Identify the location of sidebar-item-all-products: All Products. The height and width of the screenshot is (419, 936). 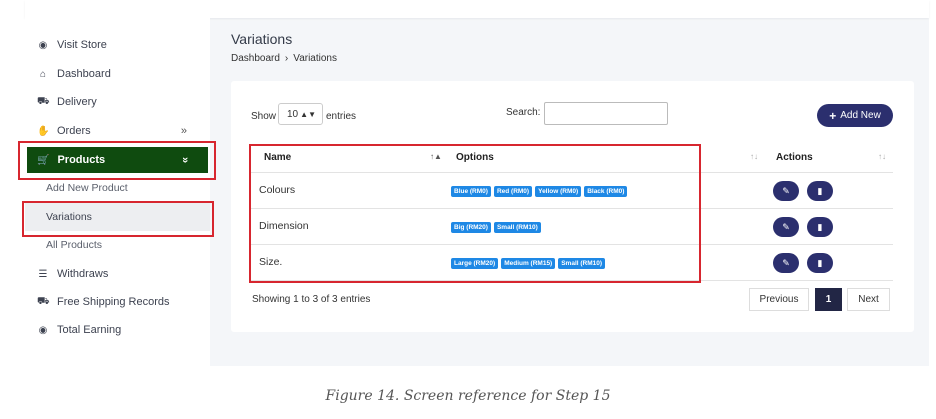
(74, 245).